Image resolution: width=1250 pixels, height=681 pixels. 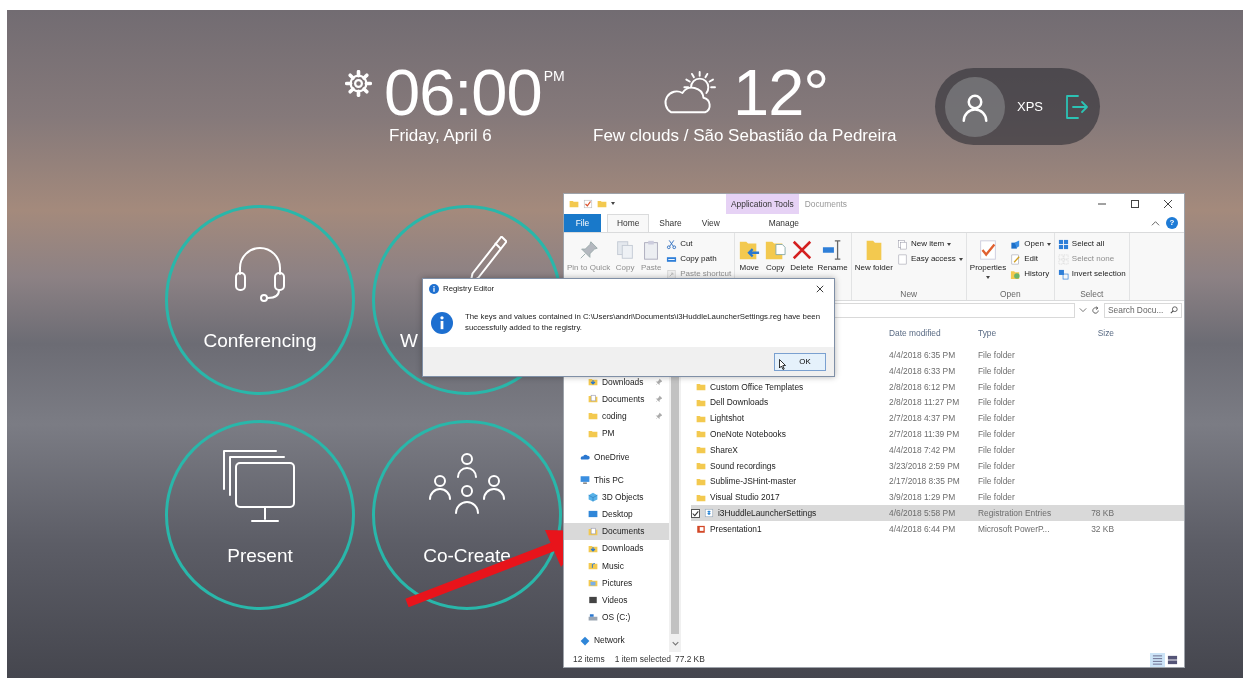 I want to click on file-name: i3HuddleLauncherSettings, so click(x=767, y=513).